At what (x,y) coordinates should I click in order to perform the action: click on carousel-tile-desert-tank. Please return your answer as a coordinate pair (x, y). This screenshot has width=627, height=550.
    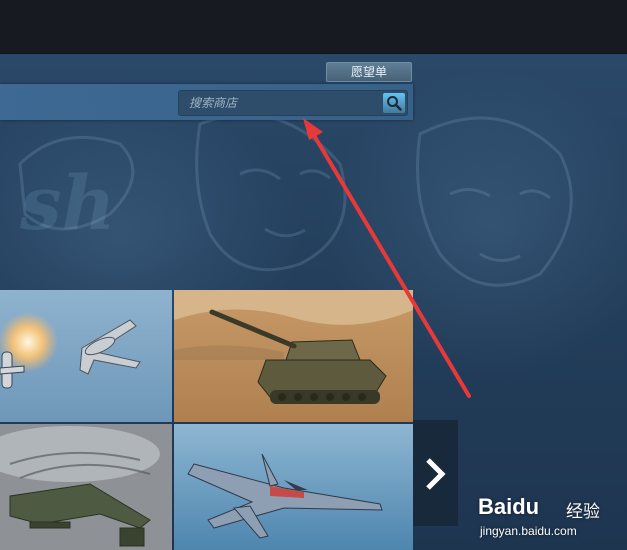
    Looking at the image, I should click on (293, 356).